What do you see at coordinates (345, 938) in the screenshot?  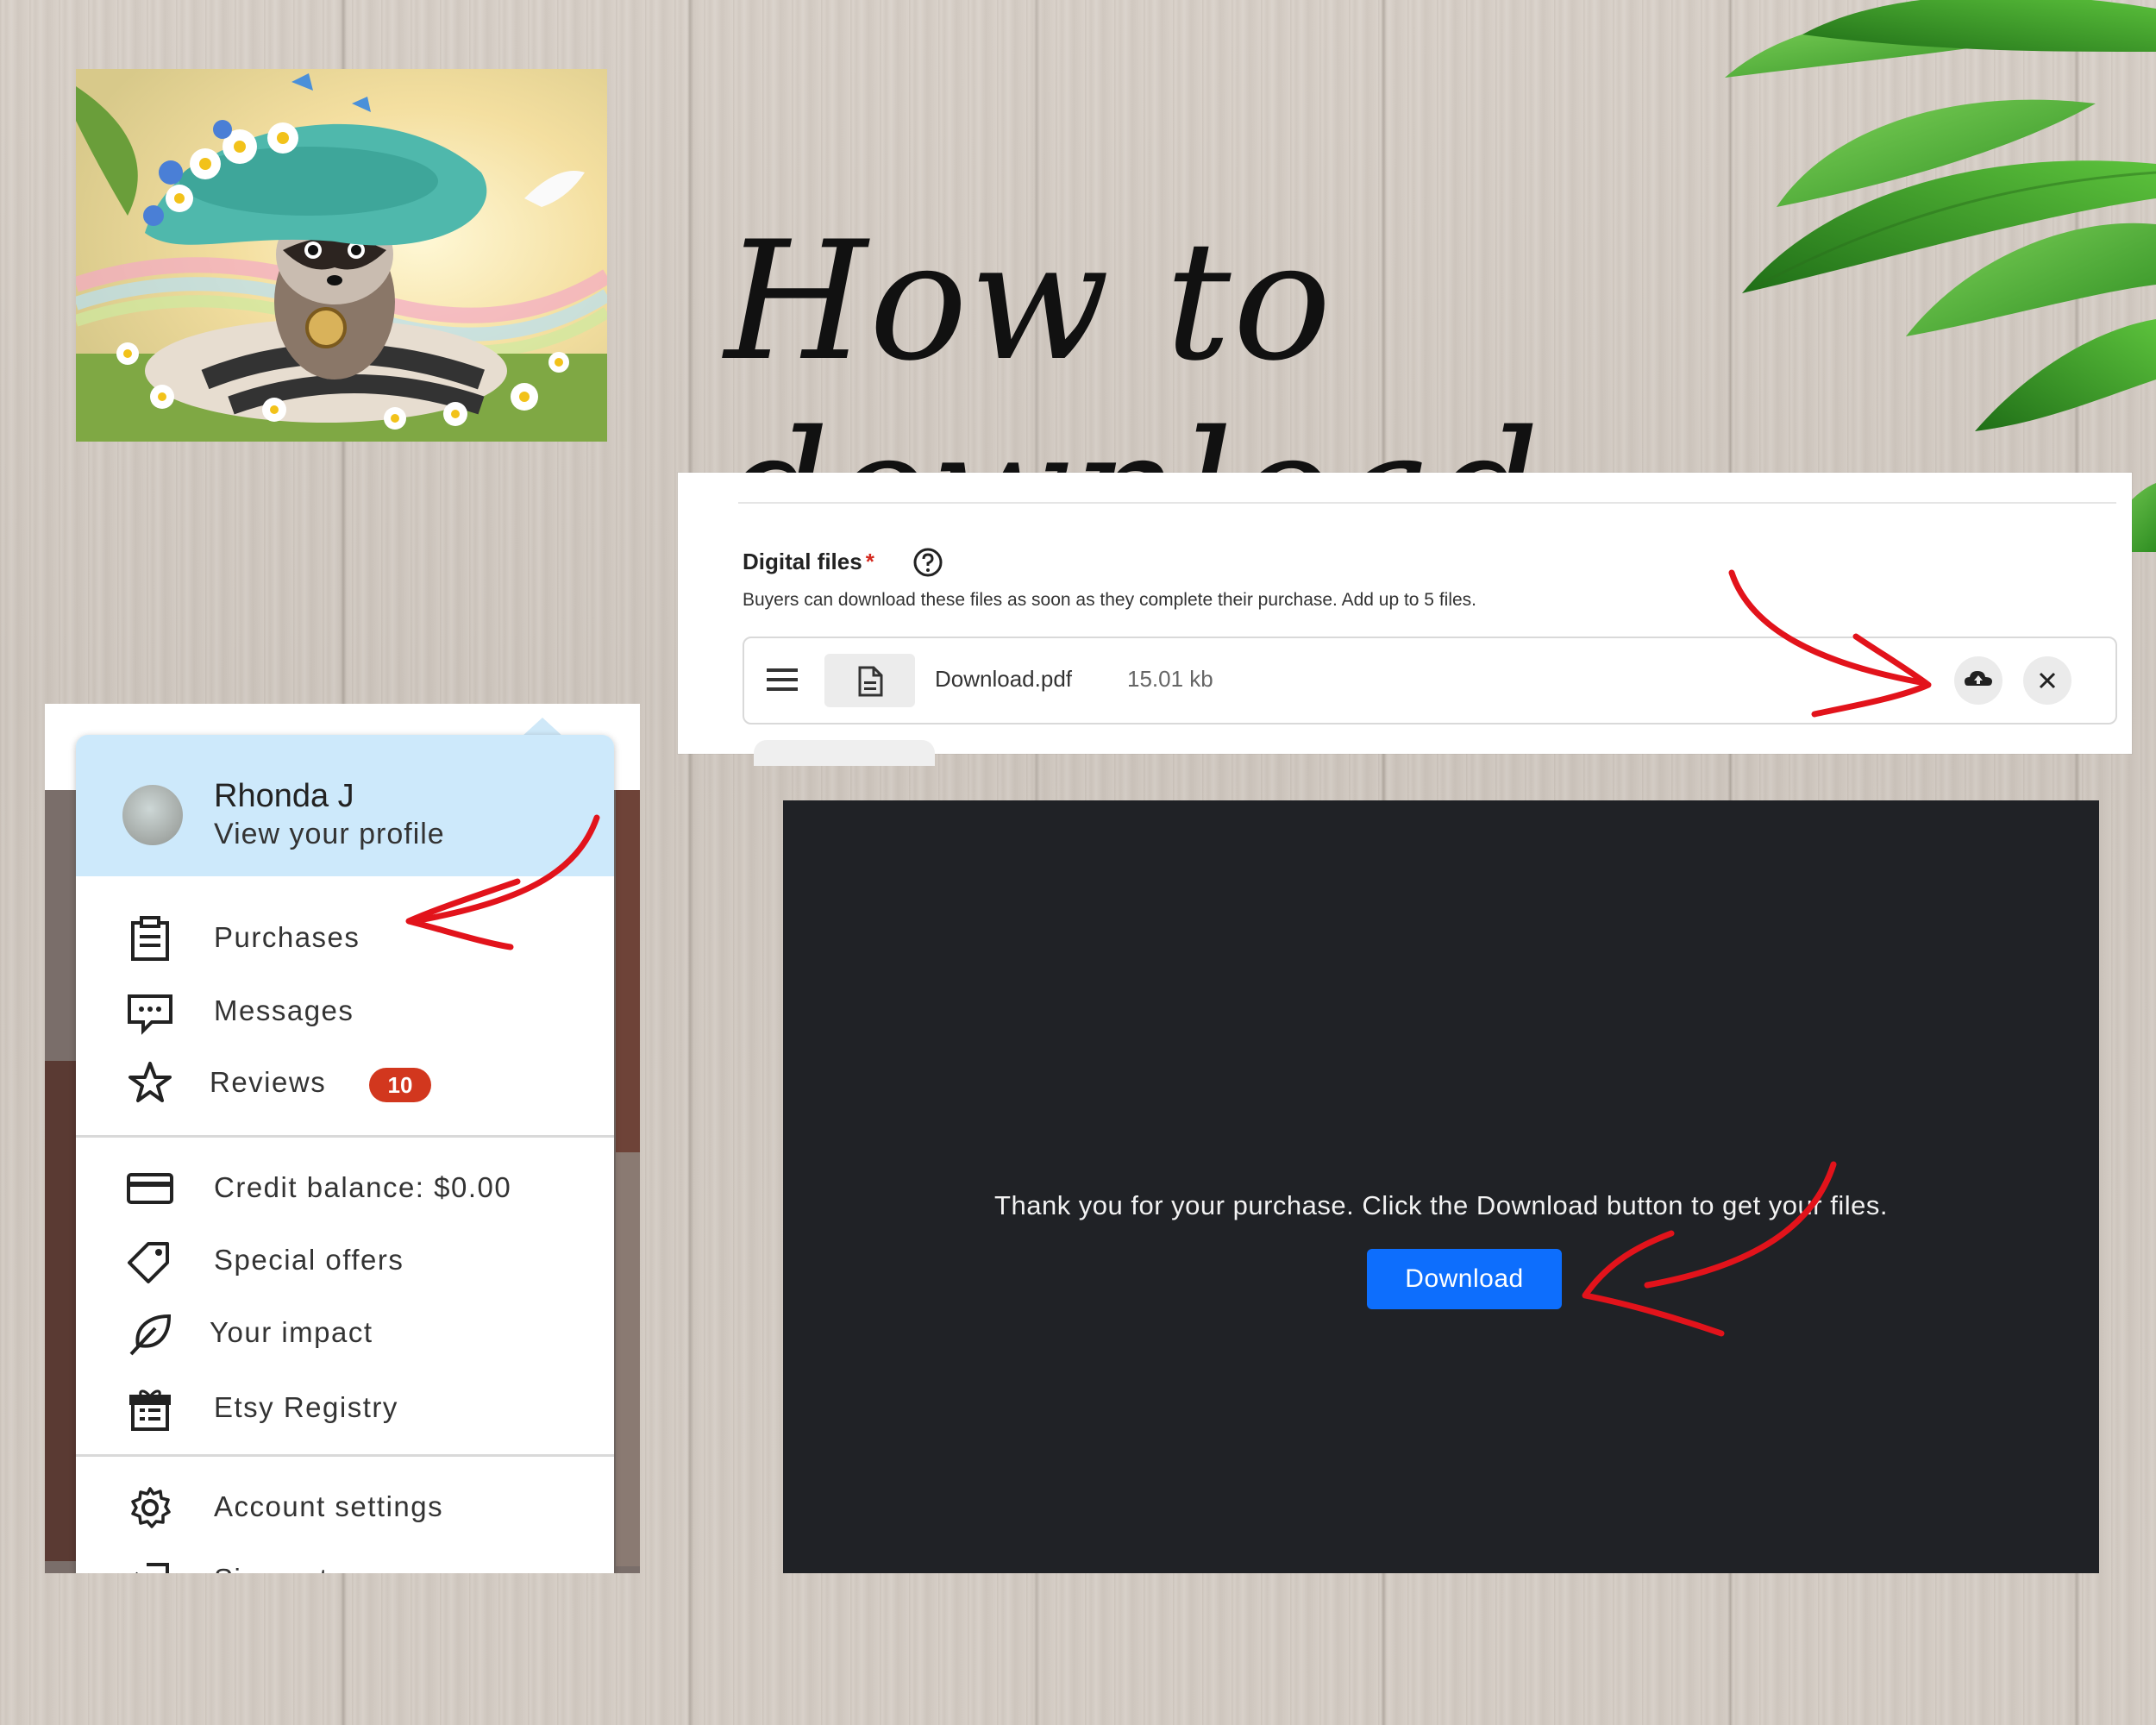 I see `menu-item-purchases: Purchases` at bounding box center [345, 938].